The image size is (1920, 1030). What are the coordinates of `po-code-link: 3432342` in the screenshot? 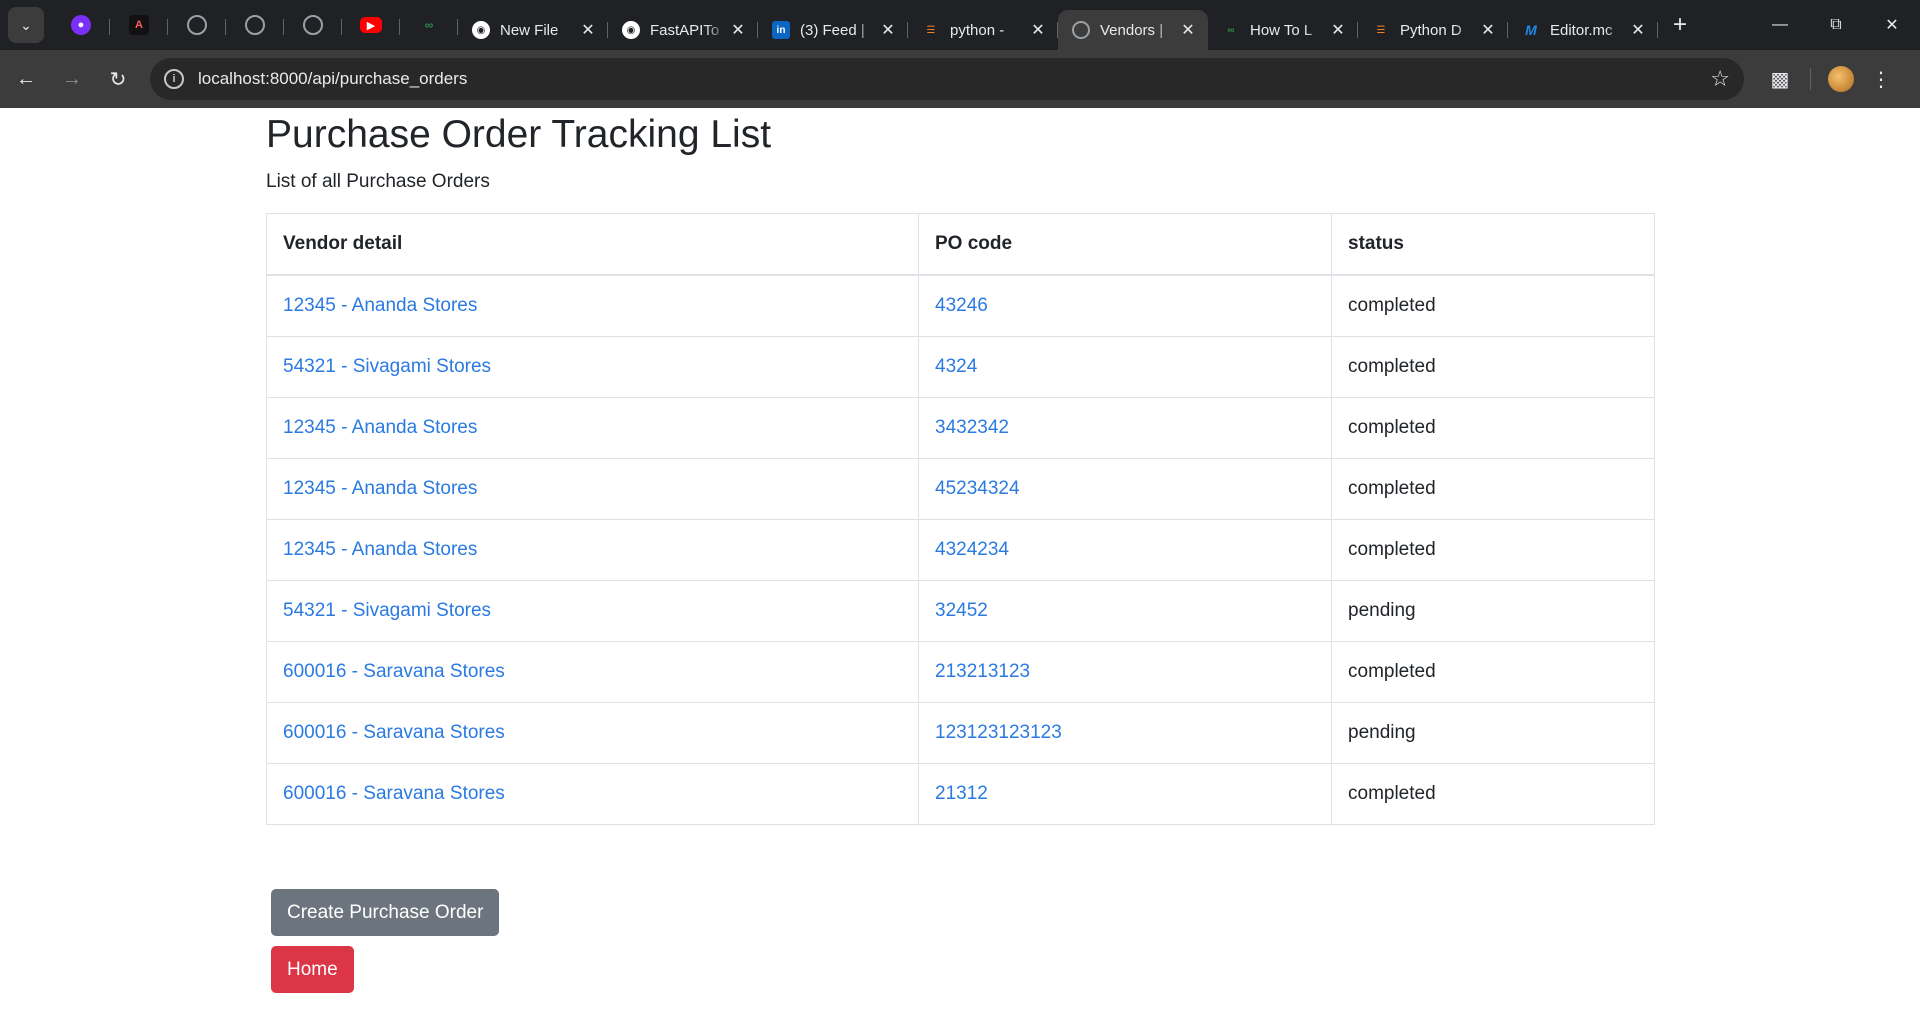 It's located at (972, 427).